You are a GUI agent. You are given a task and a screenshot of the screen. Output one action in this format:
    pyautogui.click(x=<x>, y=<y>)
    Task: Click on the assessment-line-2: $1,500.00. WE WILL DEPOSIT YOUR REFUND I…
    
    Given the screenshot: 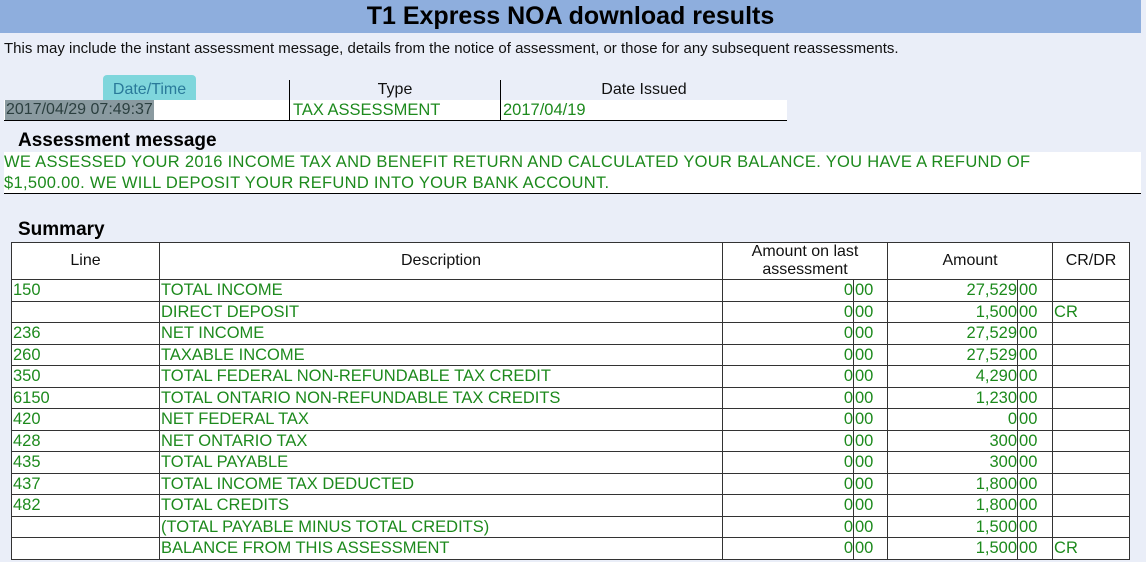 What is the action you would take?
    pyautogui.click(x=307, y=183)
    